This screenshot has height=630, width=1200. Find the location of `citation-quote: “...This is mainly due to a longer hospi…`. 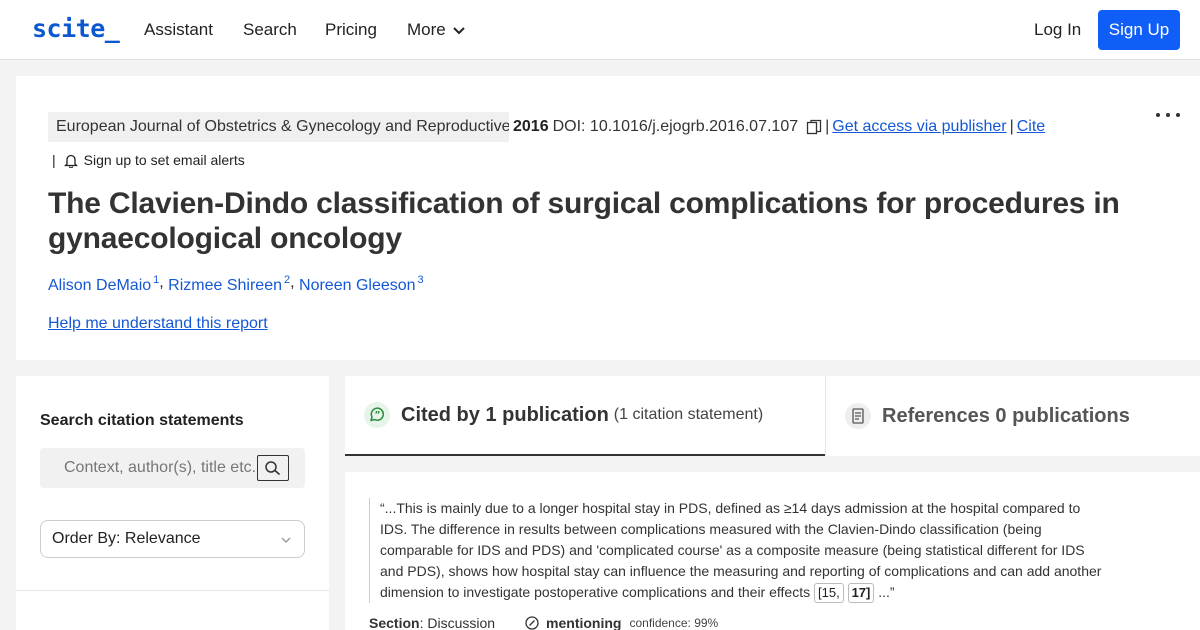

citation-quote: “...This is mainly due to a longer hospi… is located at coordinates (739, 550).